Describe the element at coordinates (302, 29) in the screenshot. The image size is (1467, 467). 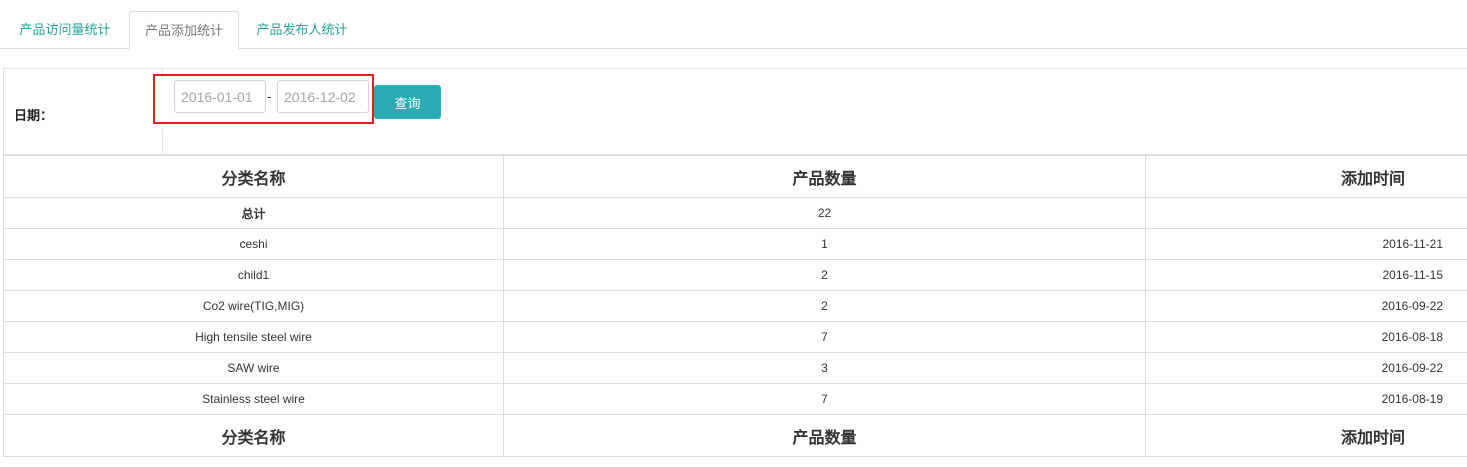
I see `tab-product-publishers: 产品发布人统计` at that location.